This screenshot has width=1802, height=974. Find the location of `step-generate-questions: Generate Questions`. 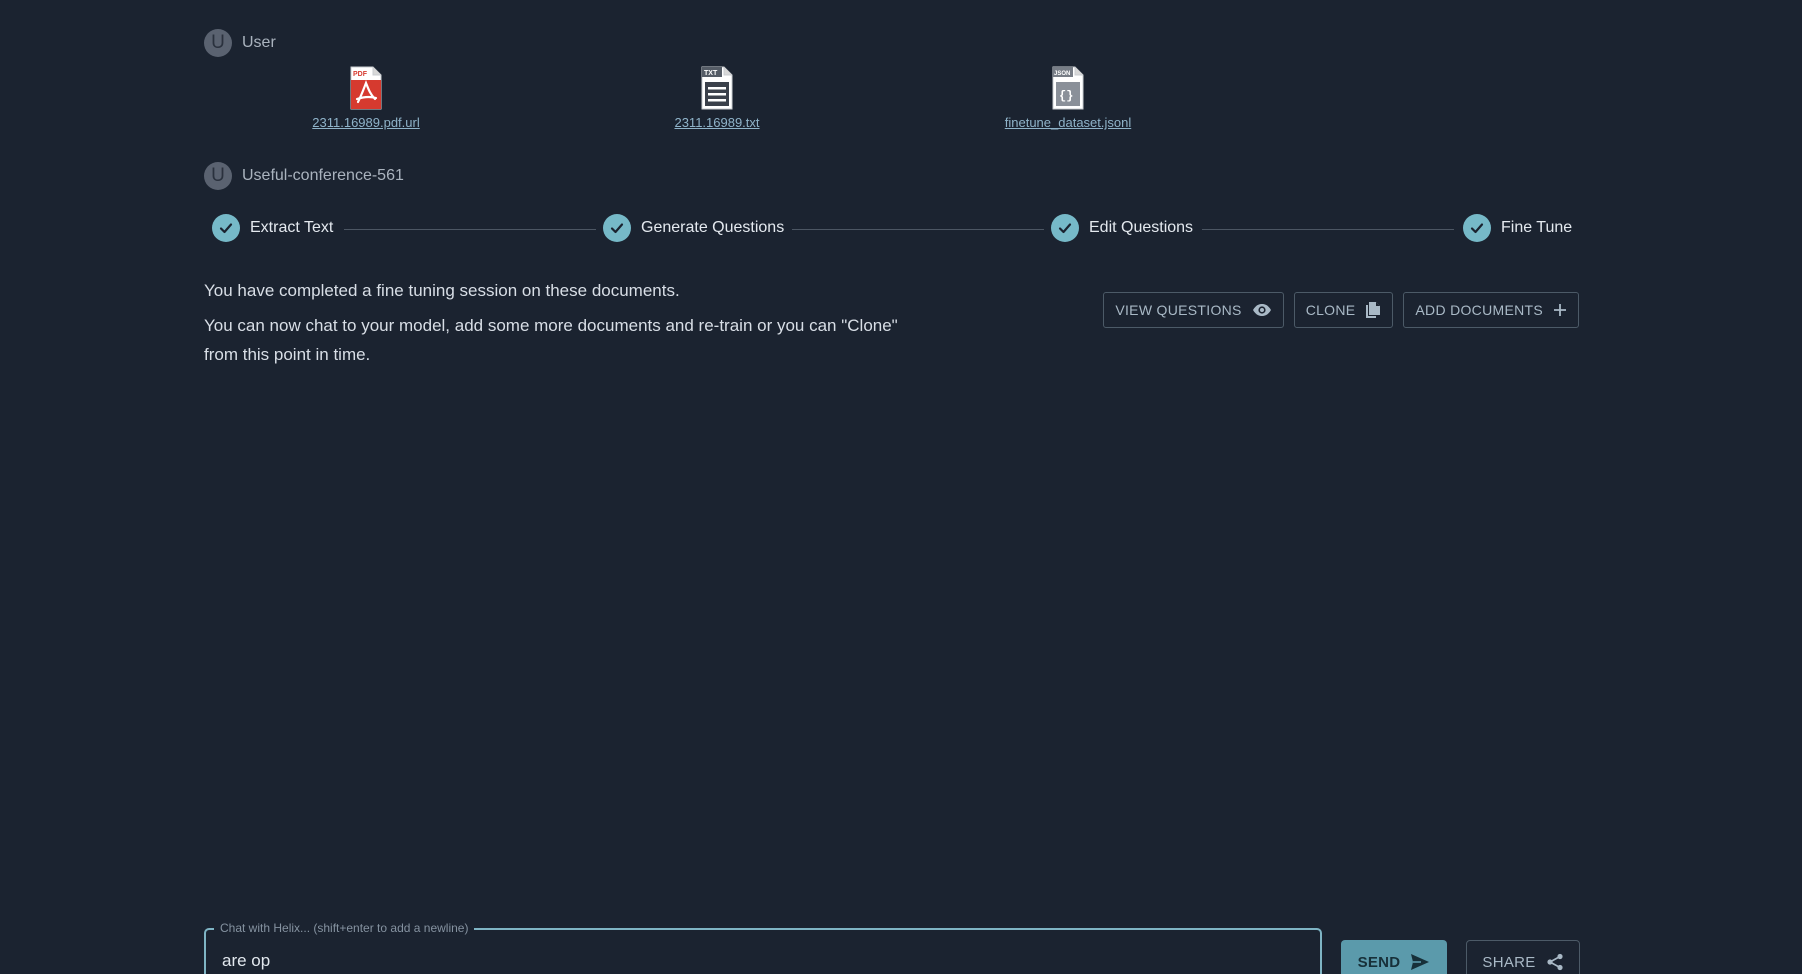

step-generate-questions: Generate Questions is located at coordinates (693, 228).